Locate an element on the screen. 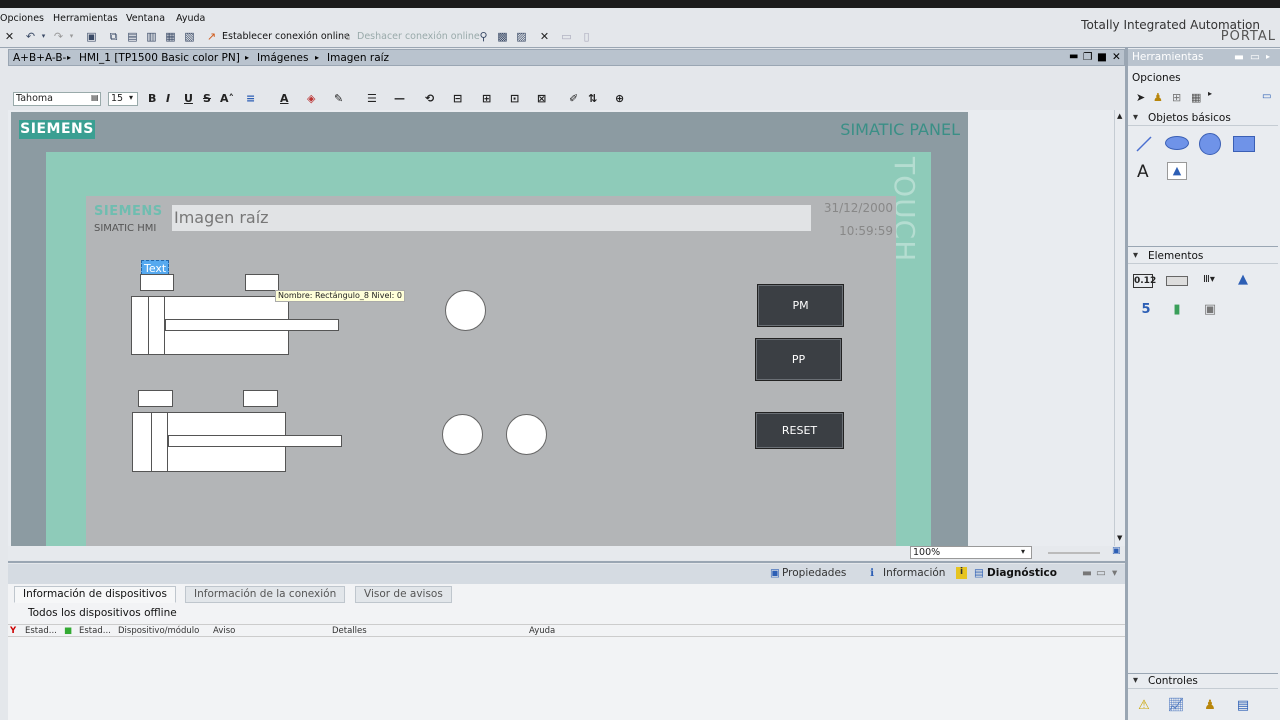  zoom-fit-icon: ▣ is located at coordinates (1116, 551).